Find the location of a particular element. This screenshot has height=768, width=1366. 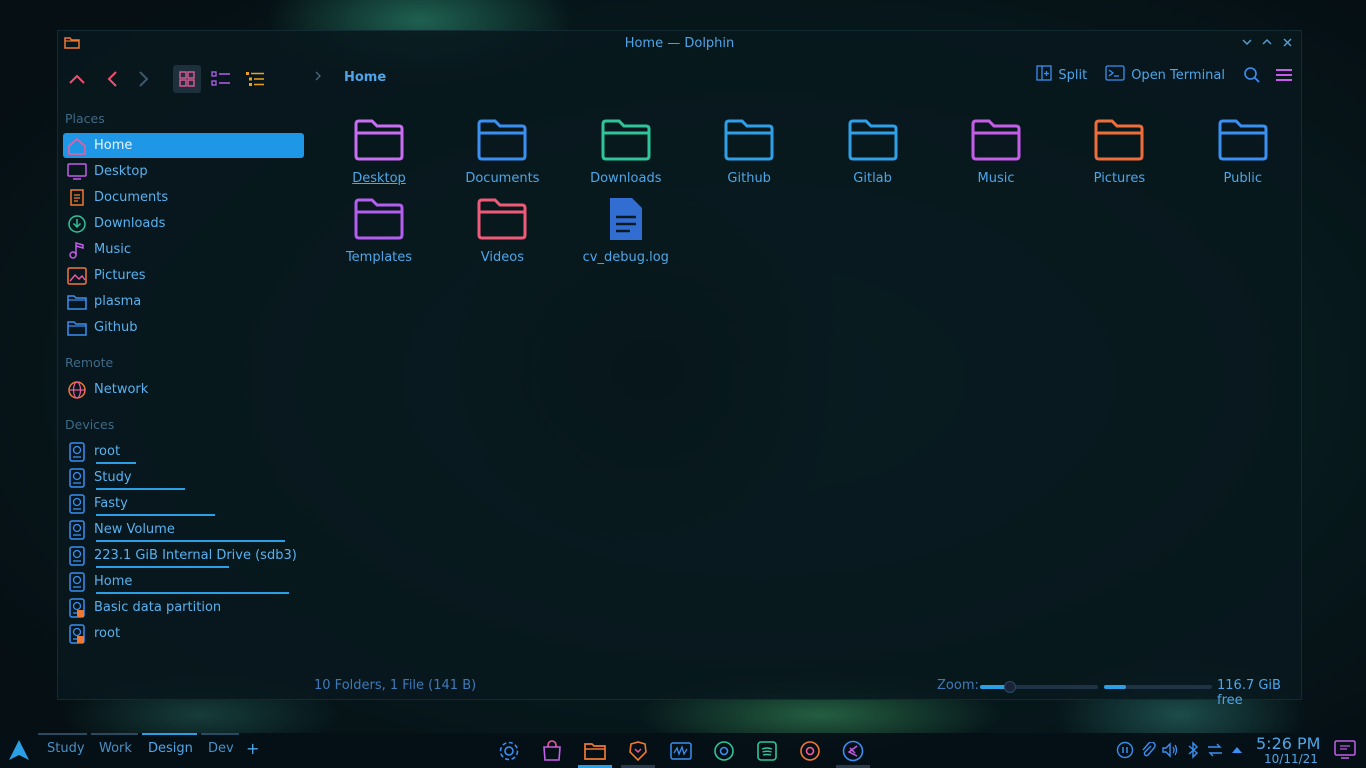

folder-item: Templates is located at coordinates (379, 229).